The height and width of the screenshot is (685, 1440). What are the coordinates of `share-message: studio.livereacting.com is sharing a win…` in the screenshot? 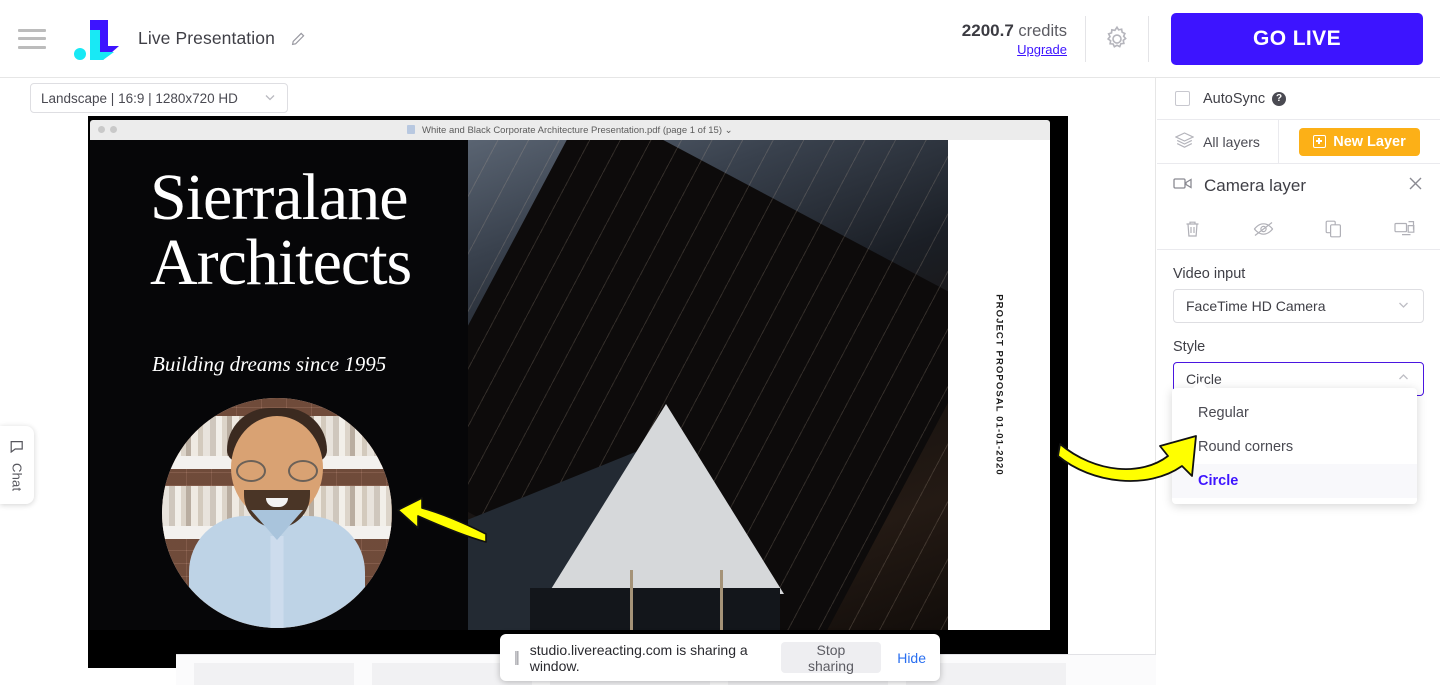 It's located at (638, 657).